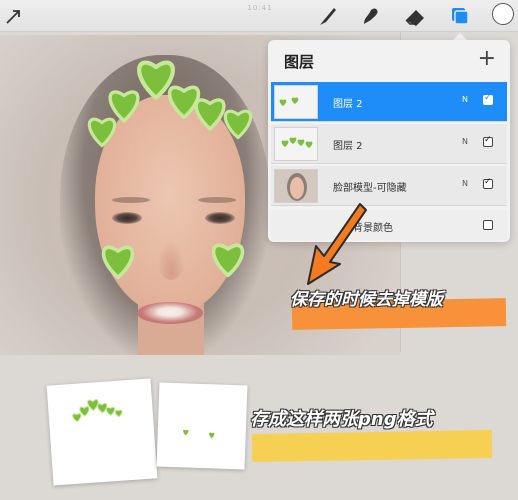  I want to click on top-toolbar: 10:41, so click(259, 16).